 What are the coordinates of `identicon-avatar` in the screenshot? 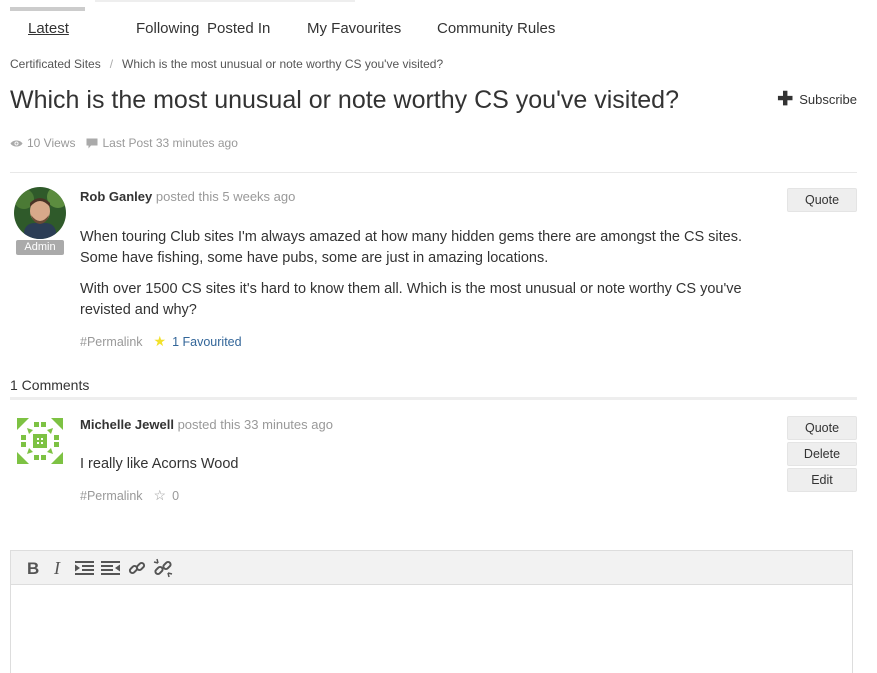 It's located at (40, 441).